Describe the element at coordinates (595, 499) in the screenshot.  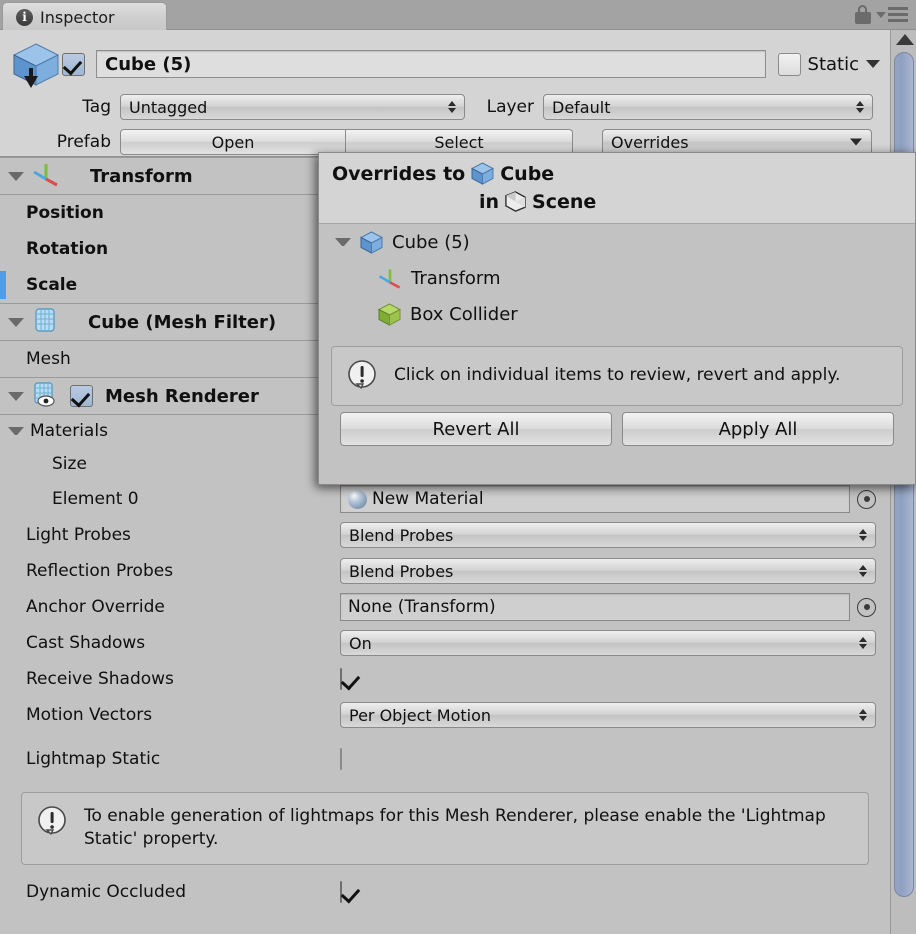
I see `element0-object-field: New Material` at that location.